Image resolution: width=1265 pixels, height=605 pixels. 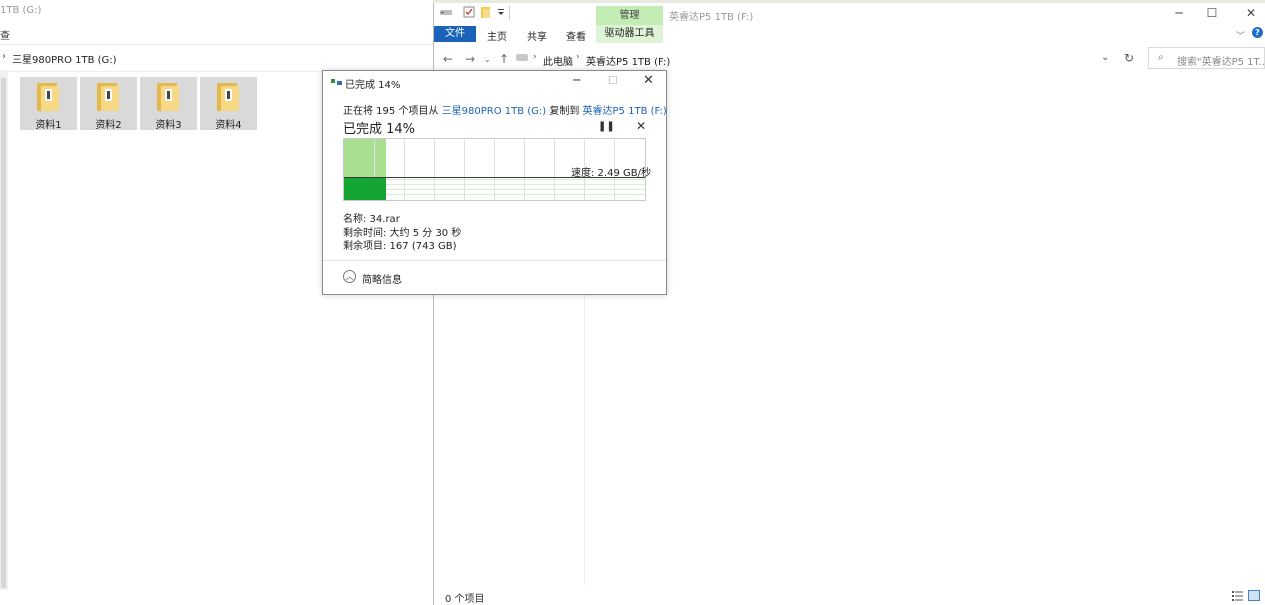 I want to click on file-name: 名称: 34.rar, so click(x=371, y=219).